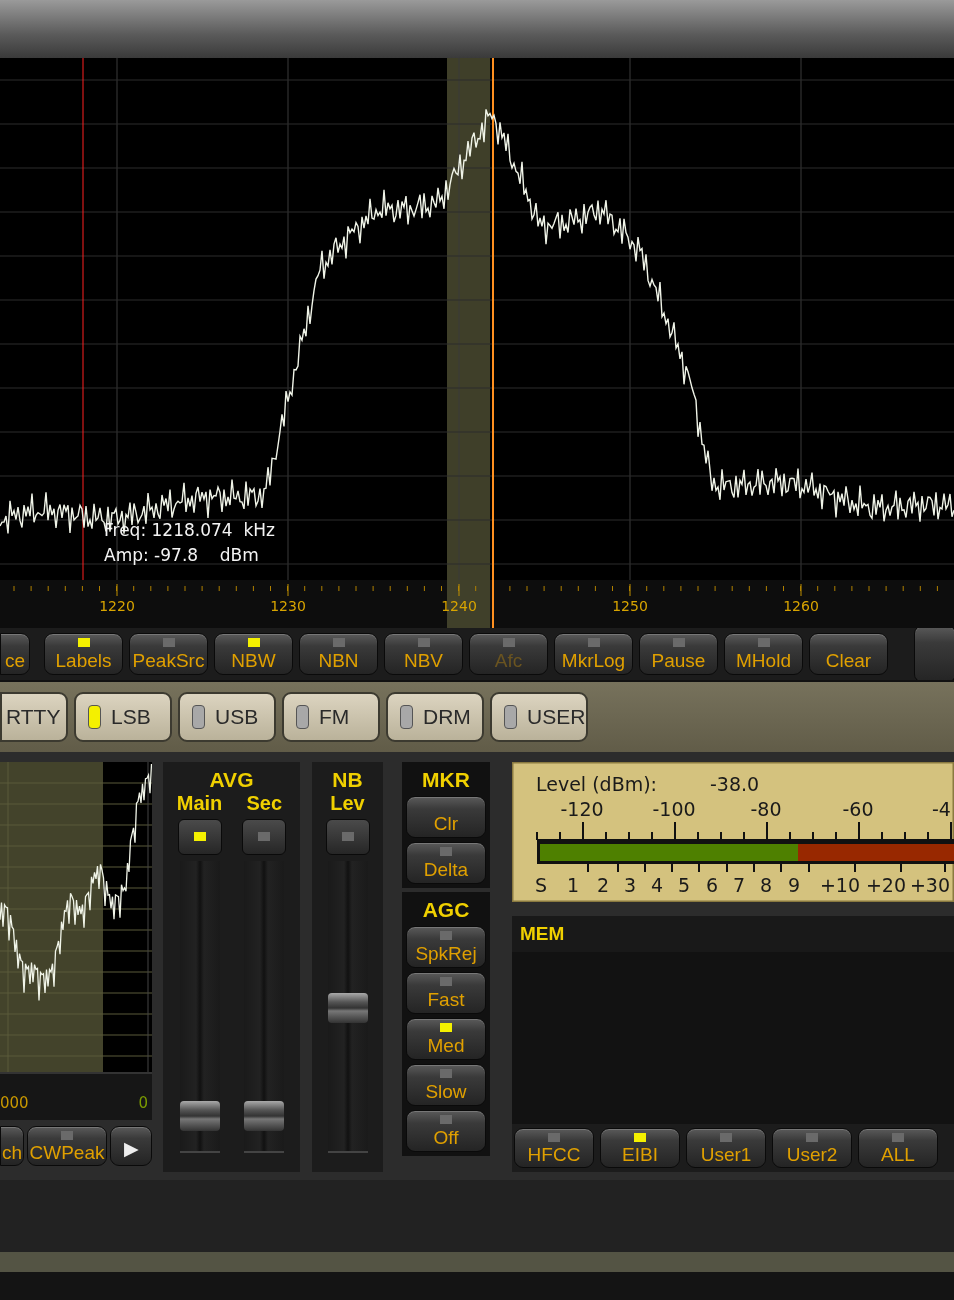  I want to click on s-unit-label: 6, so click(712, 885).